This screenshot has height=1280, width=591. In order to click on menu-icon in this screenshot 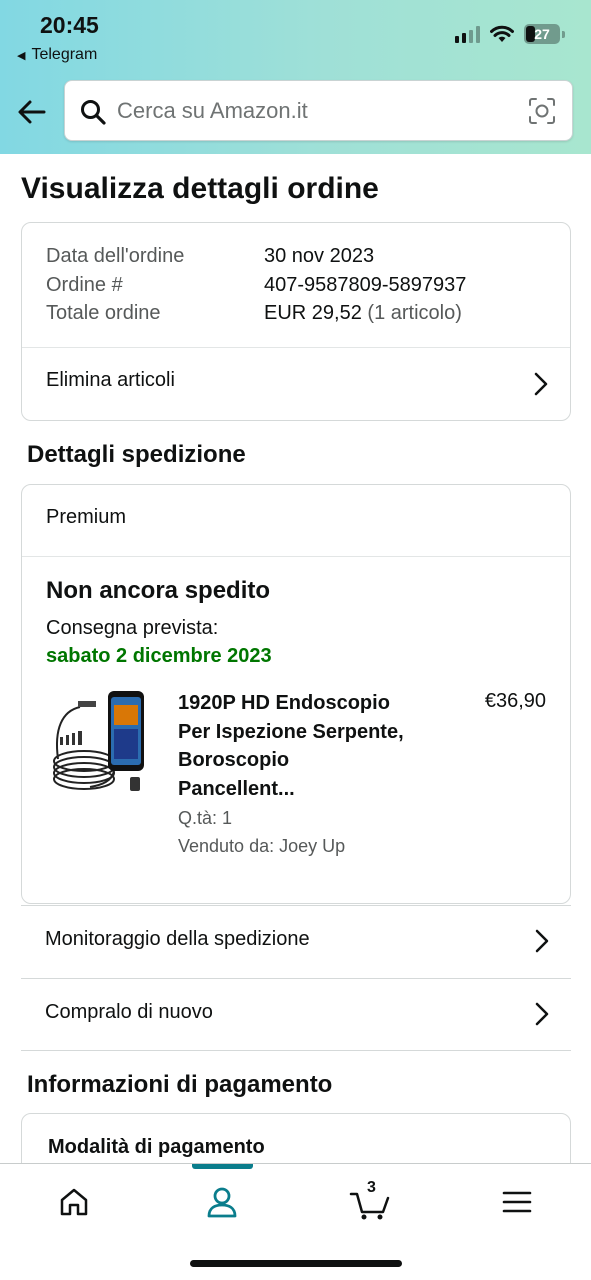, I will do `click(517, 1202)`.